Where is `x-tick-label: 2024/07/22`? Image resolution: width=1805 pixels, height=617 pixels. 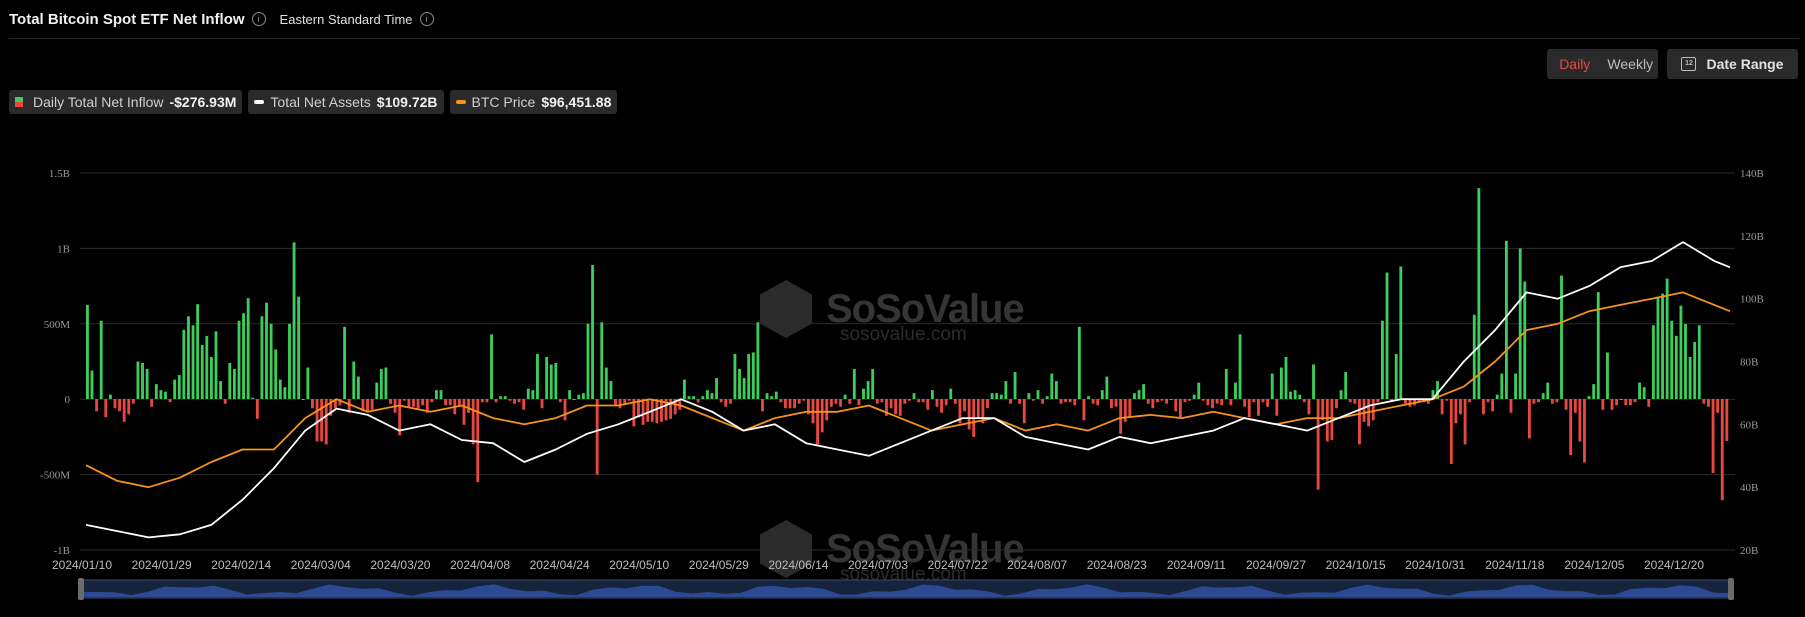 x-tick-label: 2024/07/22 is located at coordinates (958, 565).